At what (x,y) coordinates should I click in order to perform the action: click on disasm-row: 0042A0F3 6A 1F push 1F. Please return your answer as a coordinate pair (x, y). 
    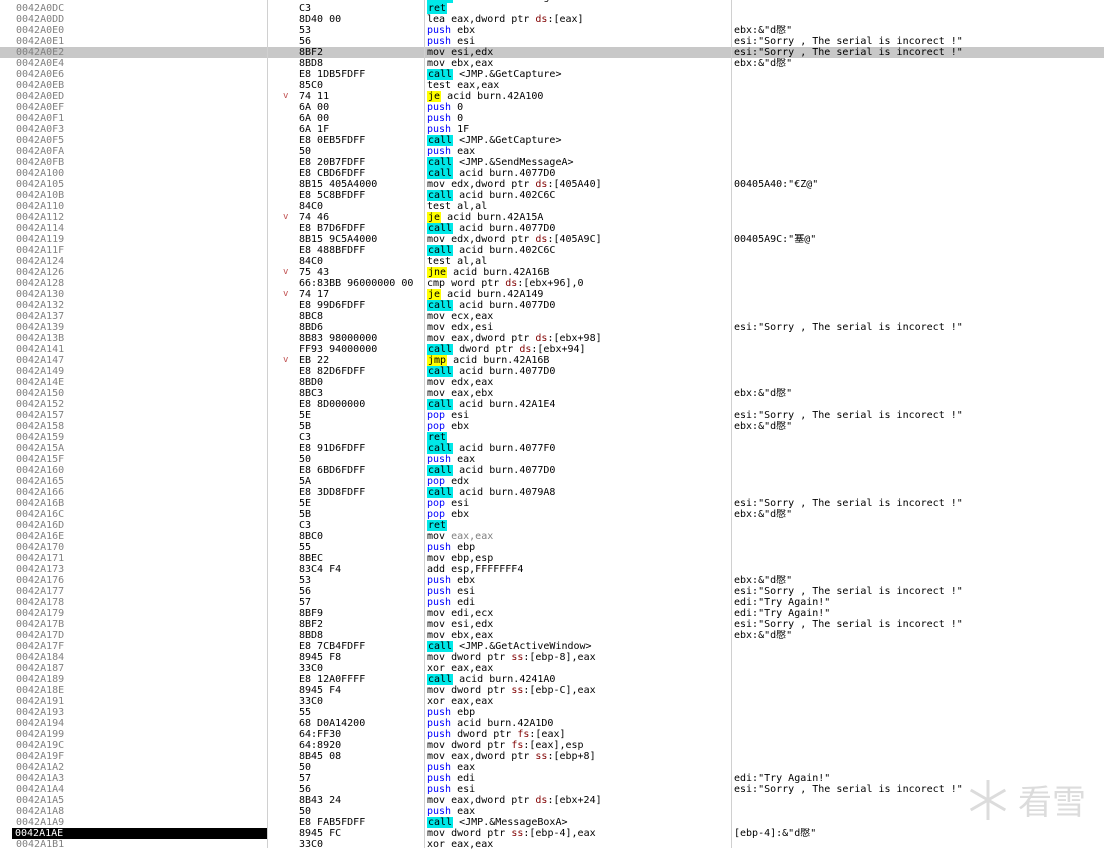
    Looking at the image, I should click on (552, 129).